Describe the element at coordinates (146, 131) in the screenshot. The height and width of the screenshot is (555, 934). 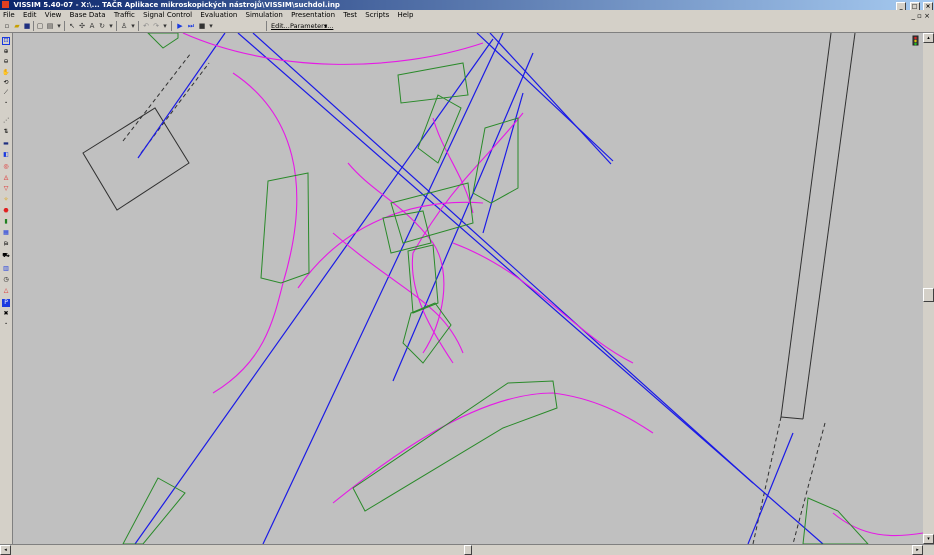
I see `building-outline-left` at that location.